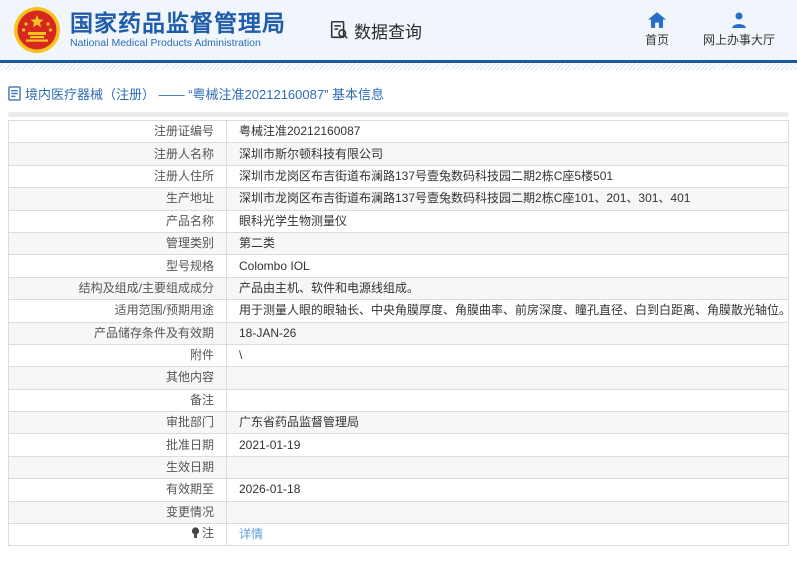  I want to click on data-query-title: 数据查询, so click(375, 30).